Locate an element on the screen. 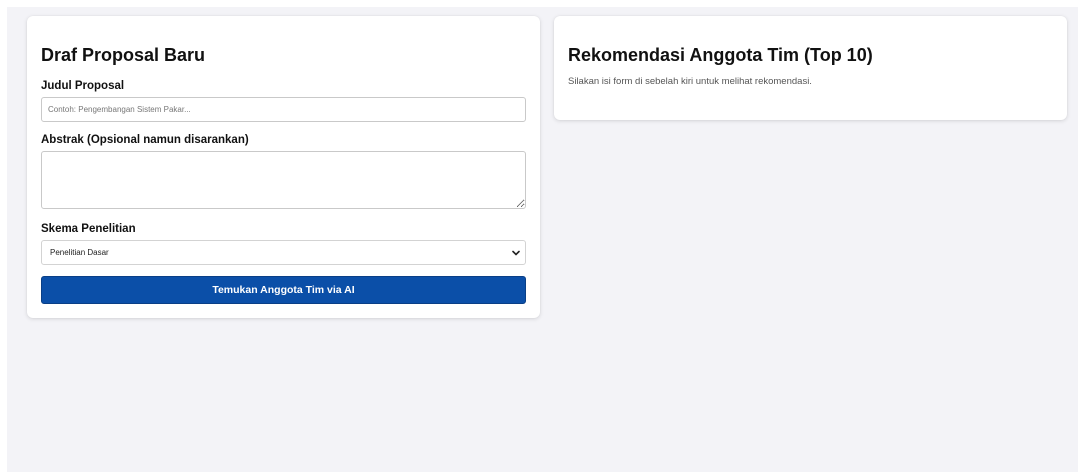  skema-label: Skema Penelitian is located at coordinates (88, 229).